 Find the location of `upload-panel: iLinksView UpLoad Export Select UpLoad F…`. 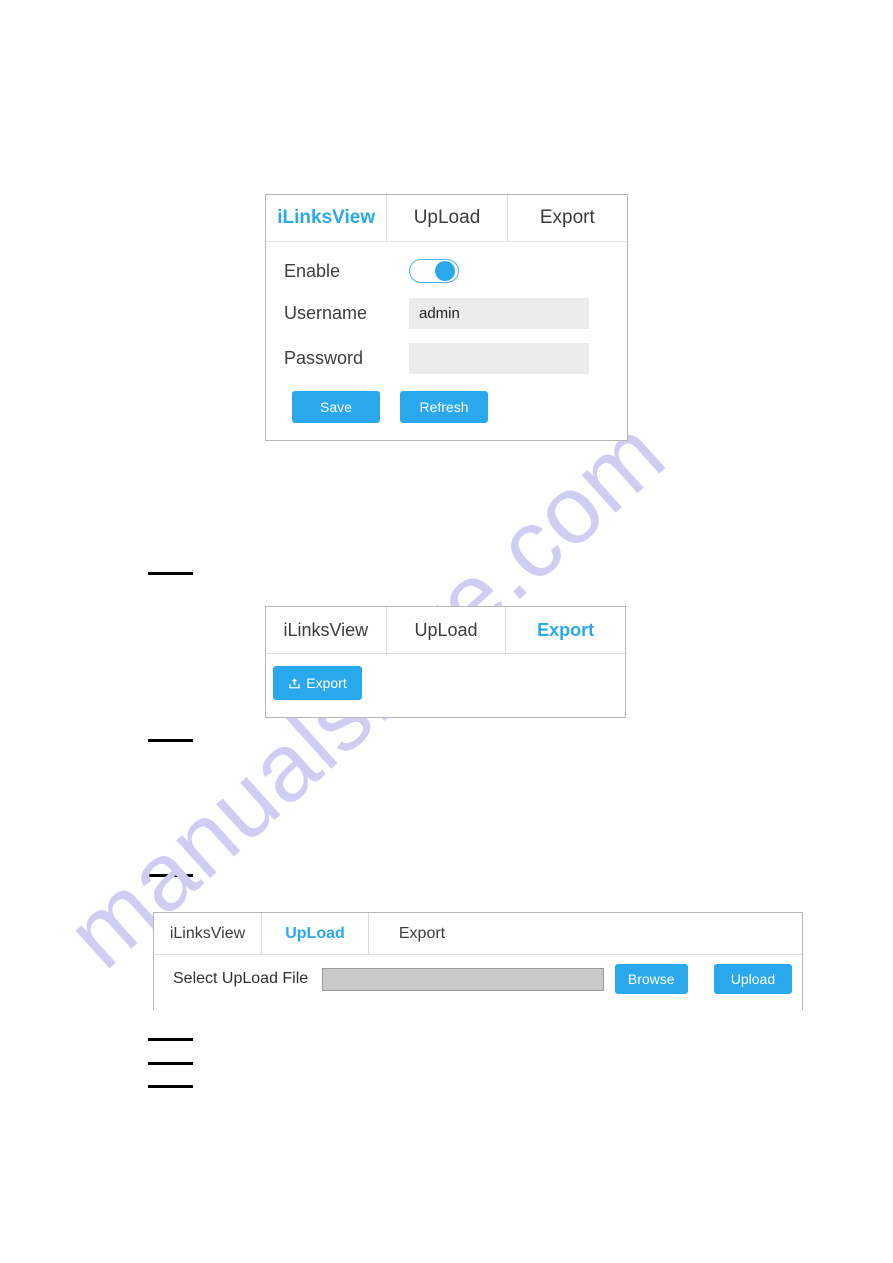

upload-panel: iLinksView UpLoad Export Select UpLoad F… is located at coordinates (478, 961).